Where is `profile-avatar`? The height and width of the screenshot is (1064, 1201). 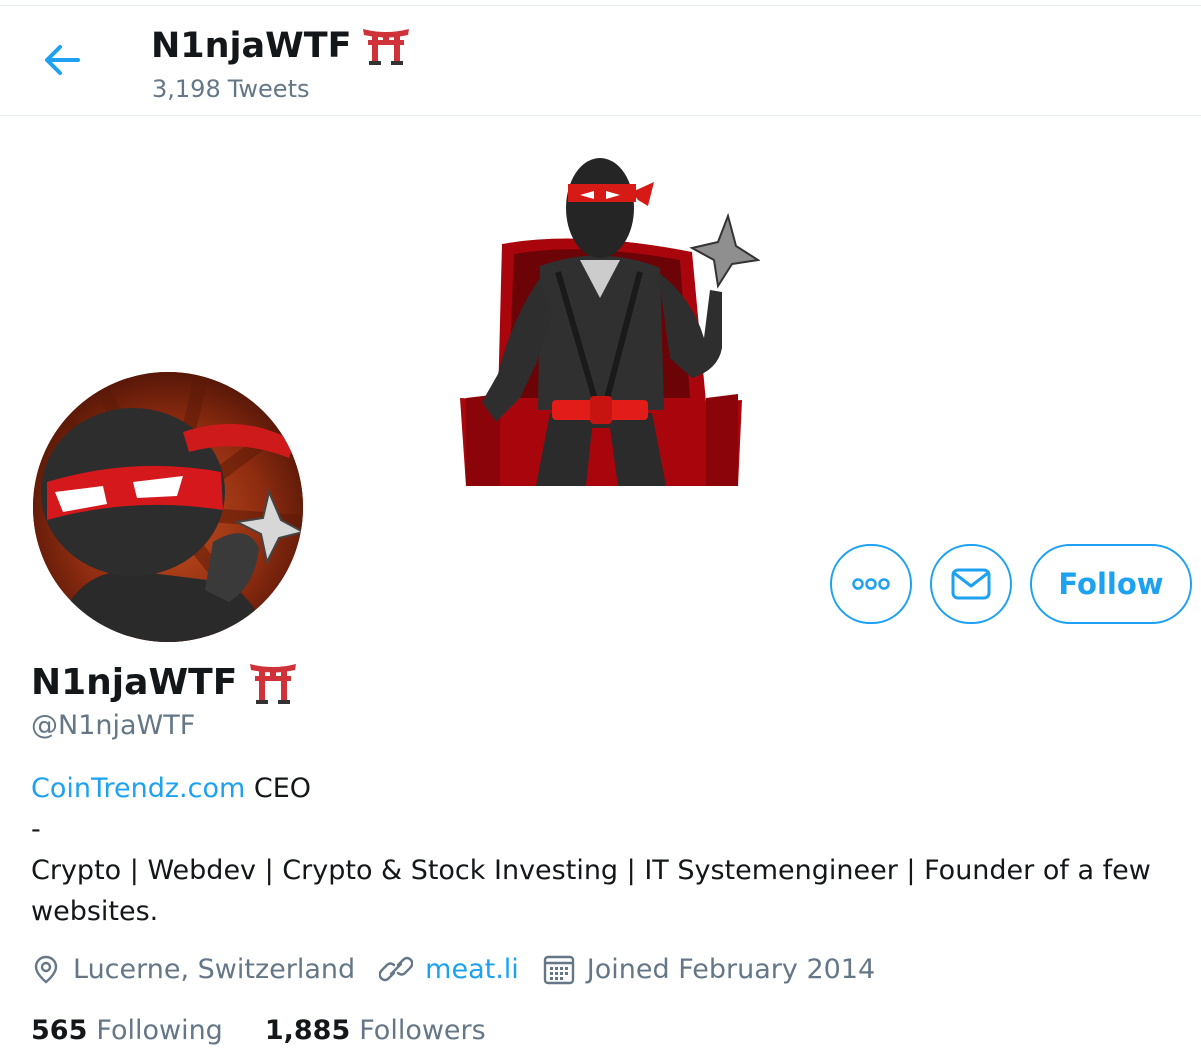 profile-avatar is located at coordinates (168, 507).